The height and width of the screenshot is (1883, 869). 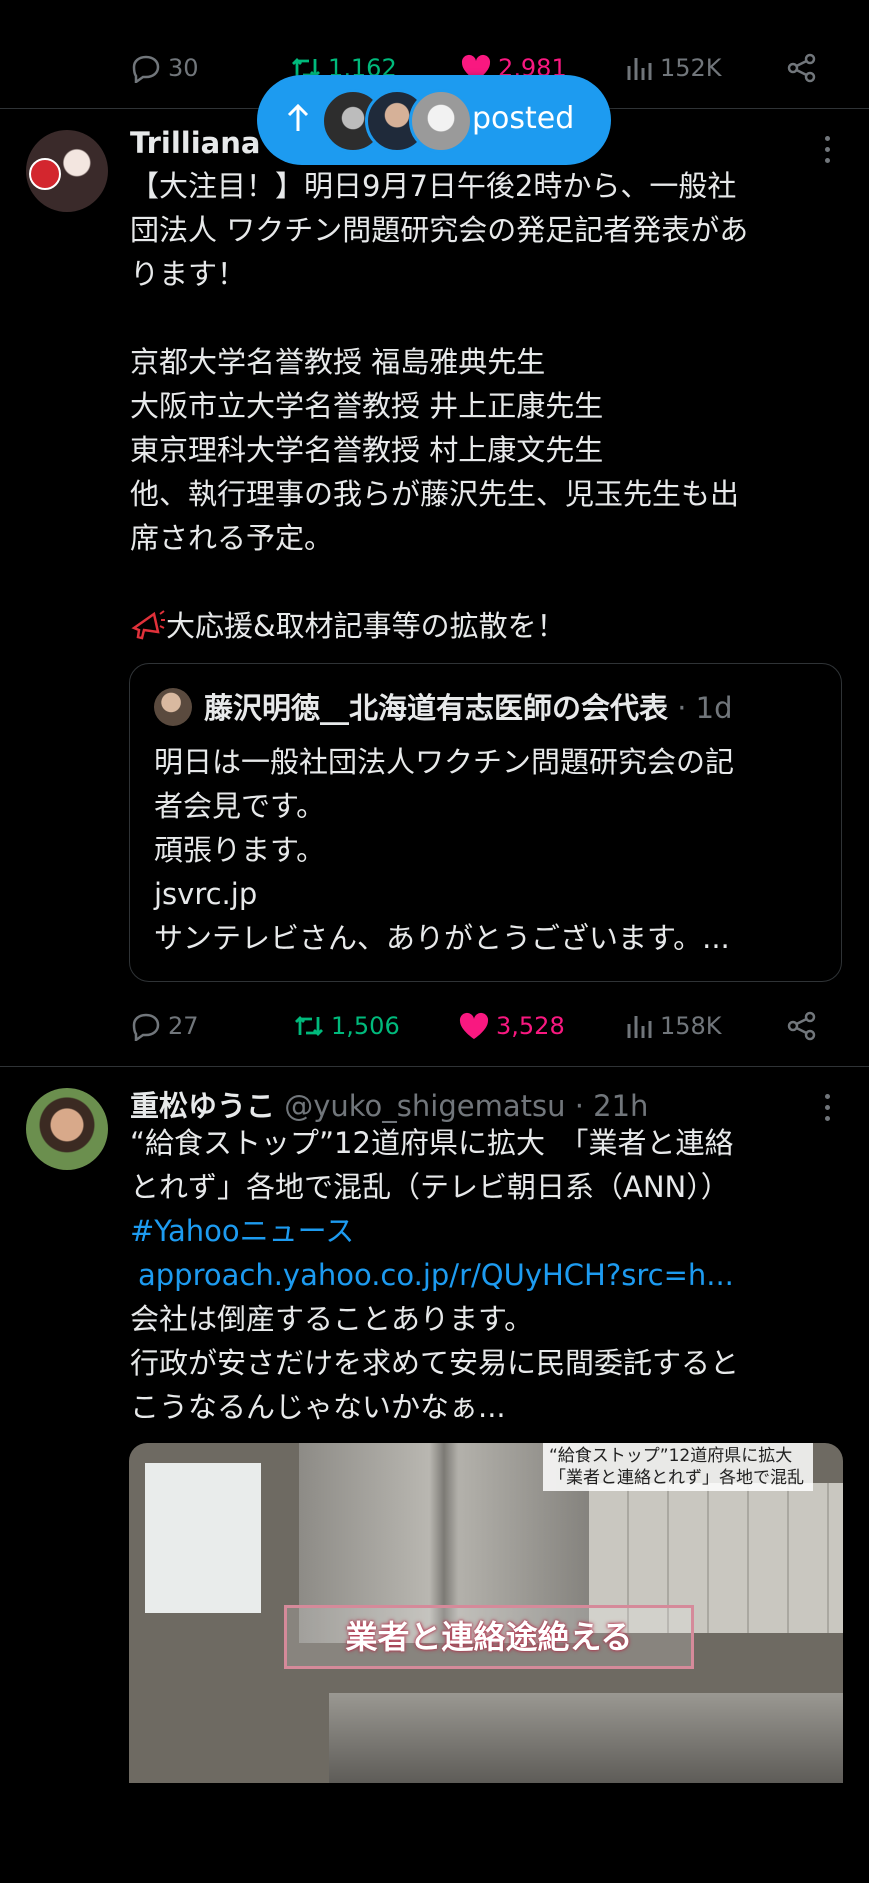 What do you see at coordinates (188, 274) in the screenshot?
I see `text-line: ります！` at bounding box center [188, 274].